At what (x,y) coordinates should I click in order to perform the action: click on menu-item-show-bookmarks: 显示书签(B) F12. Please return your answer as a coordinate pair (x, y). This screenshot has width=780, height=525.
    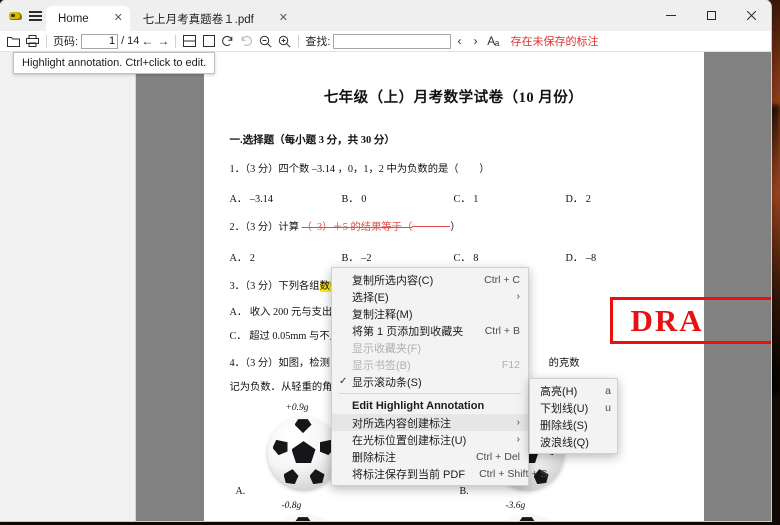
    Looking at the image, I should click on (430, 364).